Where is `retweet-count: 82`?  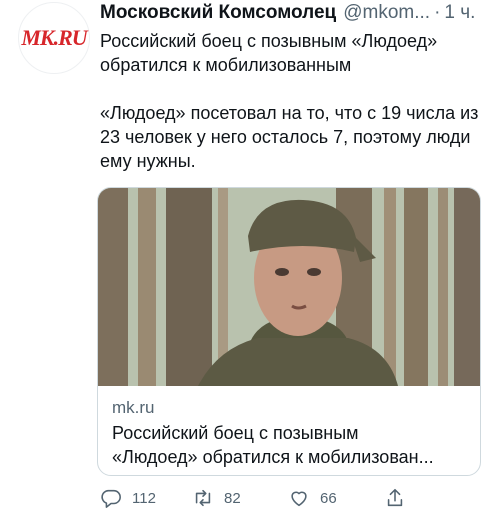
retweet-count: 82 is located at coordinates (232, 498).